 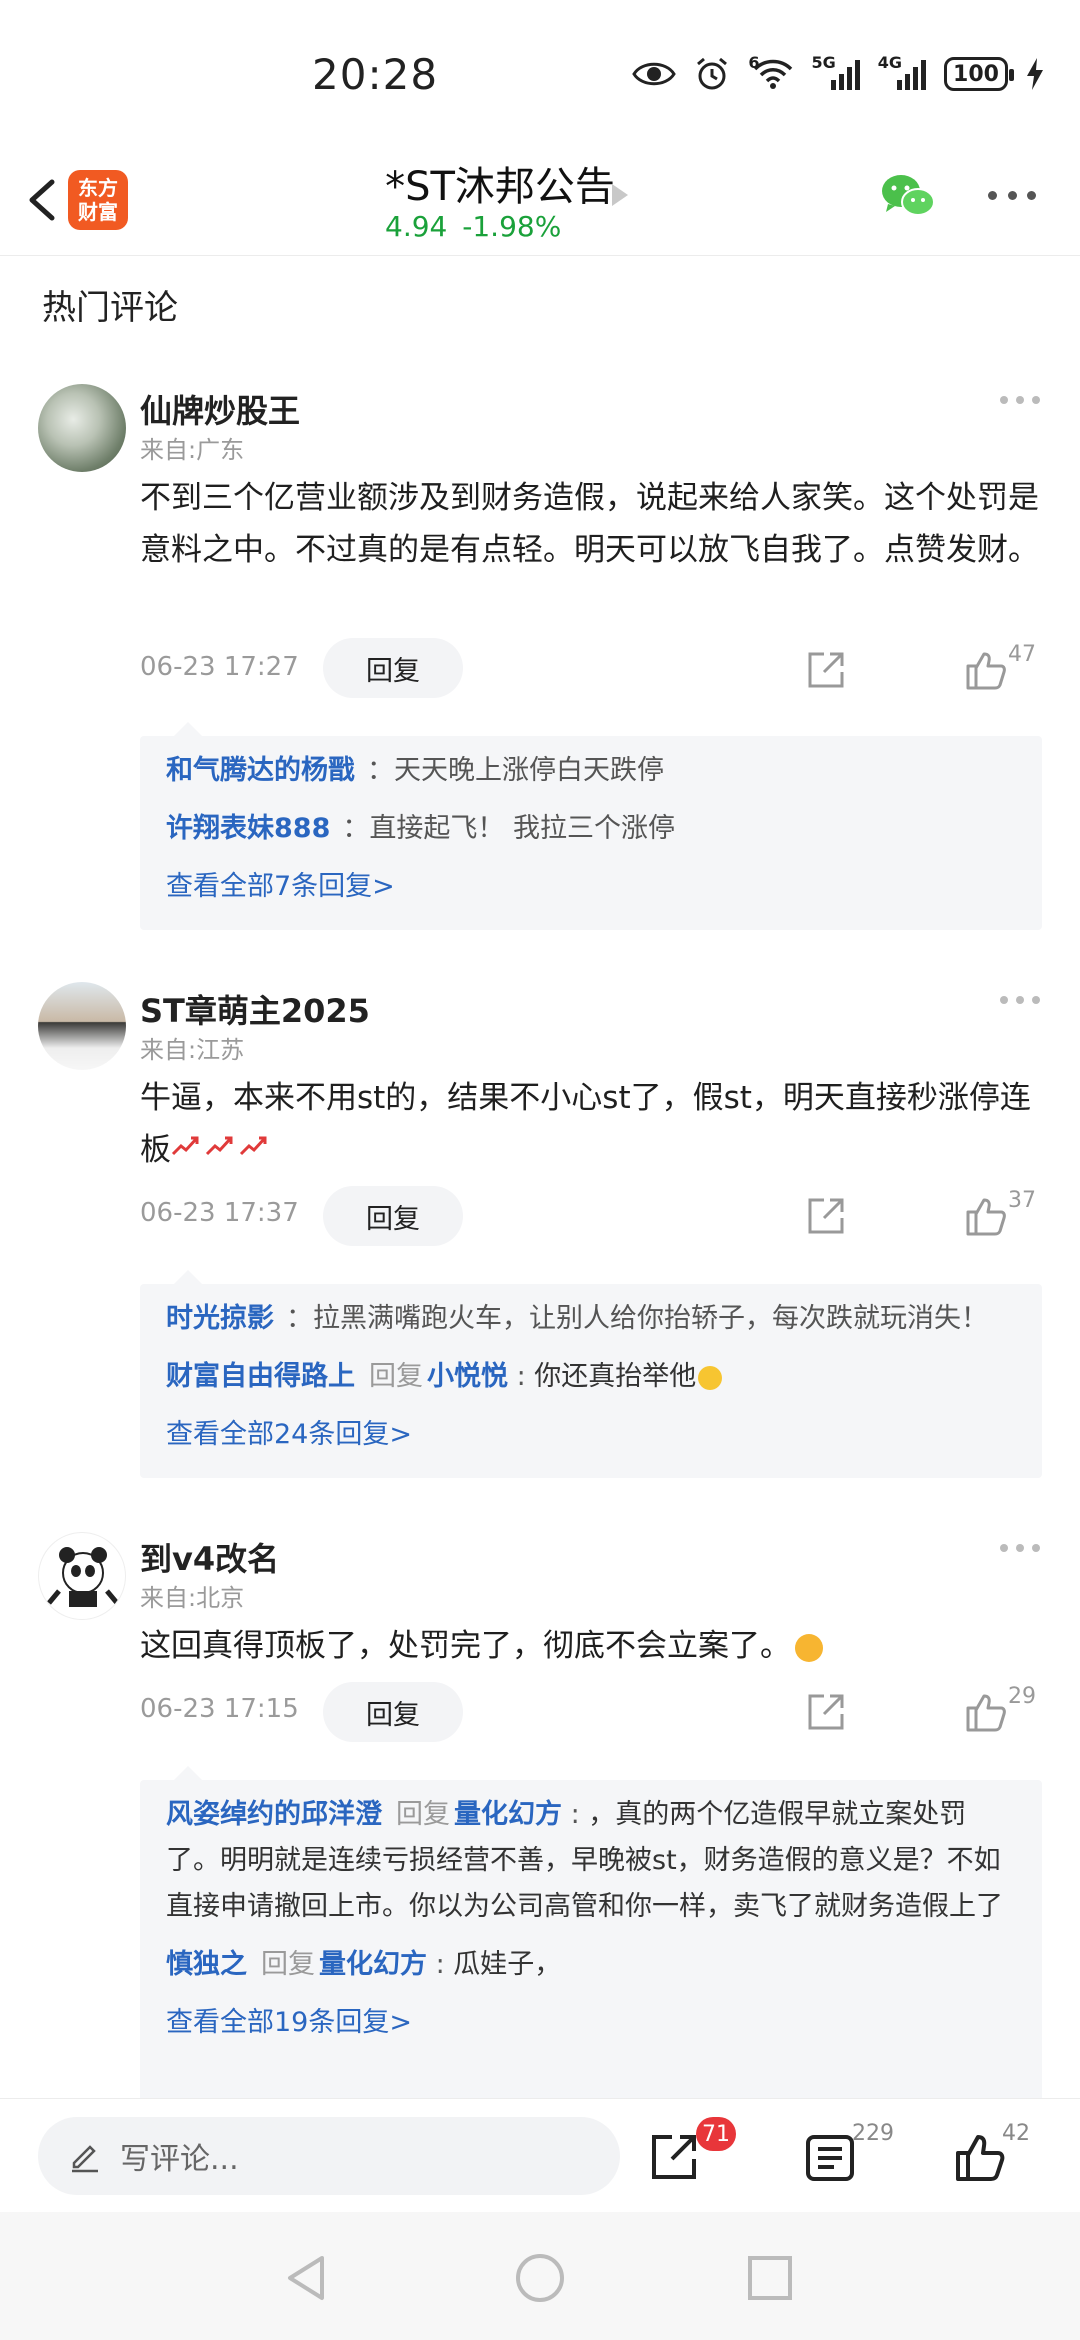 I want to click on share-badge: 71, so click(x=716, y=2134).